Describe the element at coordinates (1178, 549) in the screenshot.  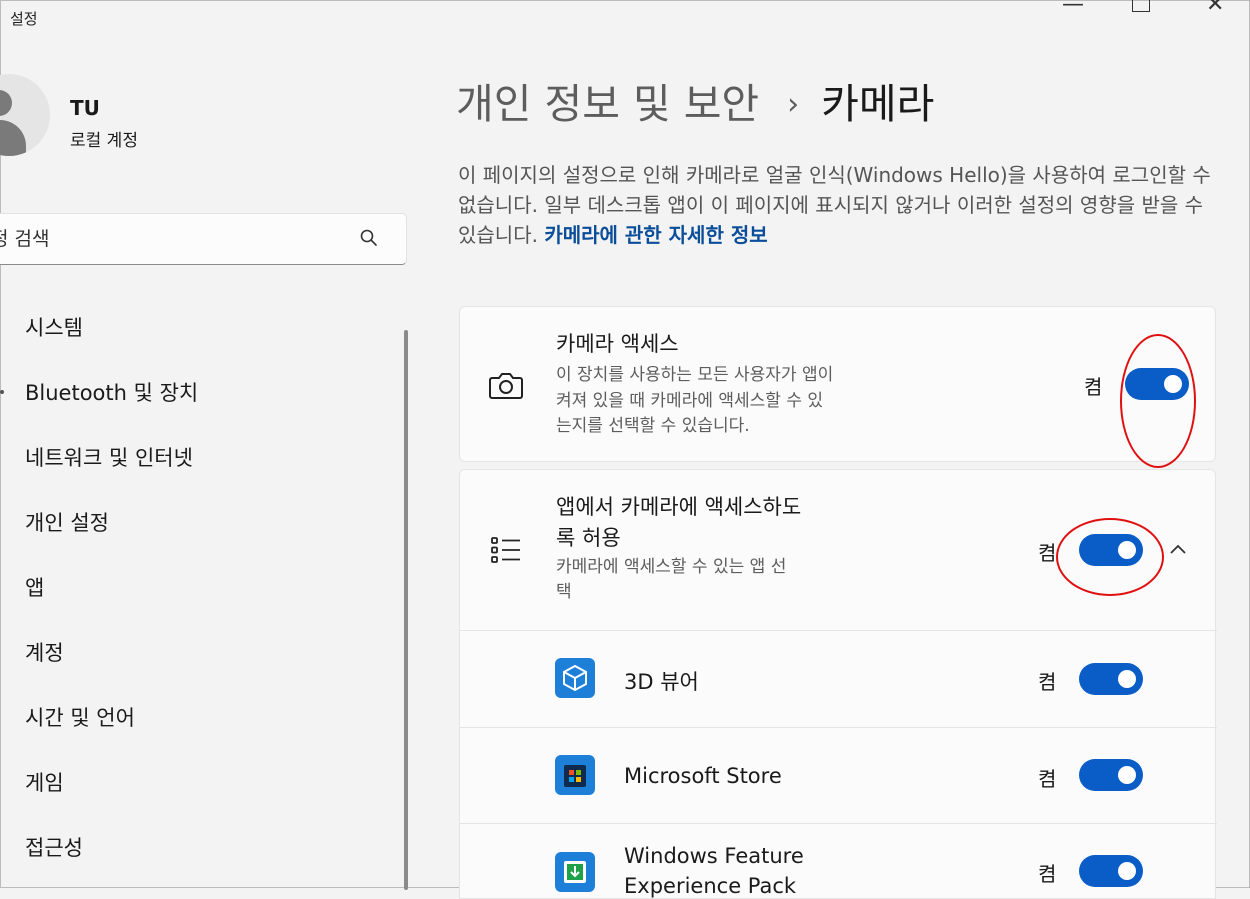
I see `chevron-up-icon` at that location.